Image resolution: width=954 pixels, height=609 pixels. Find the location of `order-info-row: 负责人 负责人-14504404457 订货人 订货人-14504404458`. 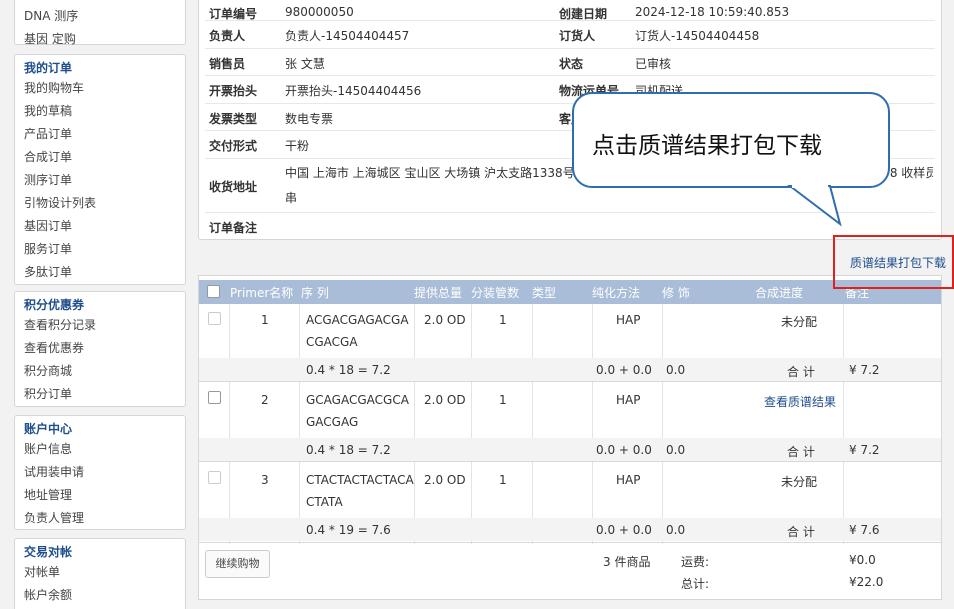

order-info-row: 负责人 负责人-14504404457 订货人 订货人-14504404458 is located at coordinates (570, 35).